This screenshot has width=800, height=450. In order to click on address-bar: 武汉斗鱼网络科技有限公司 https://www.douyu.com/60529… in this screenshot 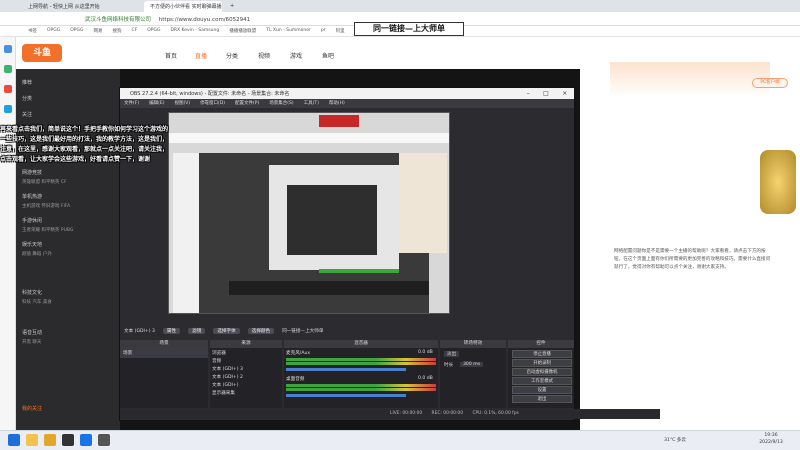, I will do `click(315, 19)`.